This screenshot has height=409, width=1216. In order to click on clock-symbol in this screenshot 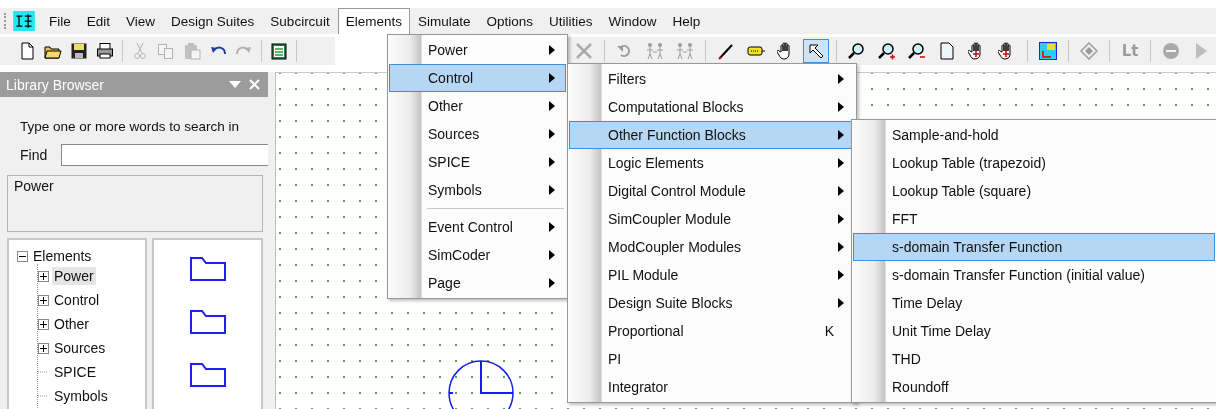, I will do `click(482, 384)`.